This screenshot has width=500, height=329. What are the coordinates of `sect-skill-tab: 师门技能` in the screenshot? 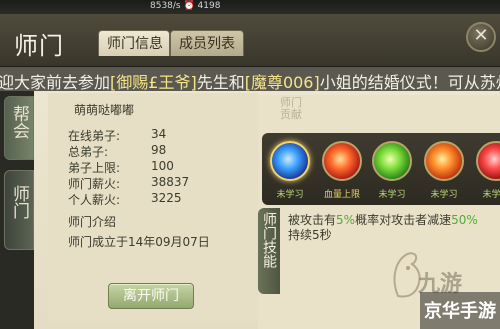 It's located at (269, 251).